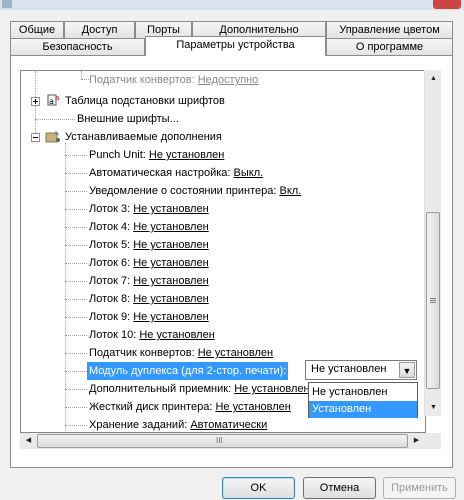 Image resolution: width=464 pixels, height=500 pixels. What do you see at coordinates (149, 227) in the screenshot?
I see `tree-item-tray-4: Лоток 4: Не установлен` at bounding box center [149, 227].